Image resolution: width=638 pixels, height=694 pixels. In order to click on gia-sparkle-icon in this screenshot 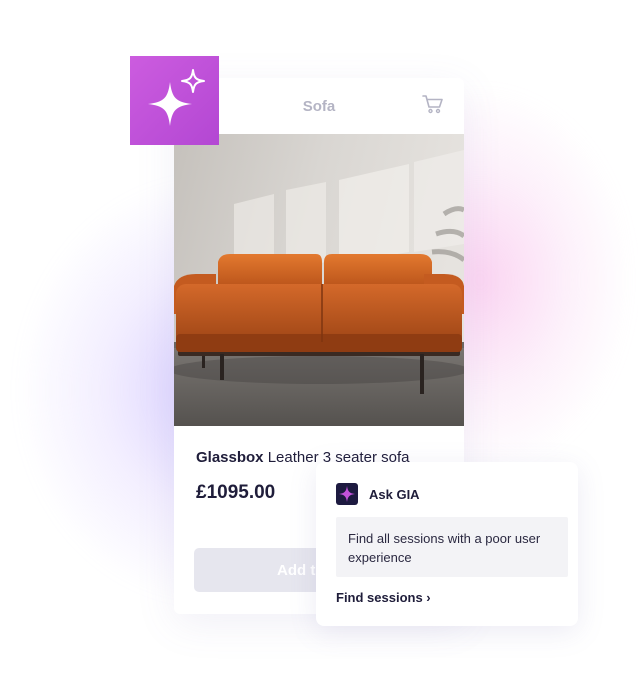, I will do `click(347, 494)`.